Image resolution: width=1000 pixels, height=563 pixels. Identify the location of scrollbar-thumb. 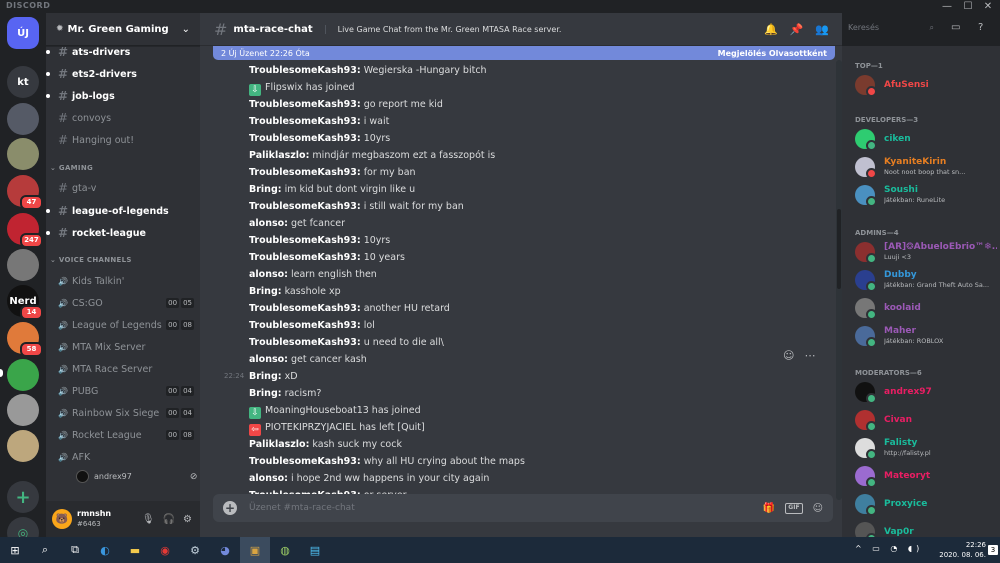
(839, 249).